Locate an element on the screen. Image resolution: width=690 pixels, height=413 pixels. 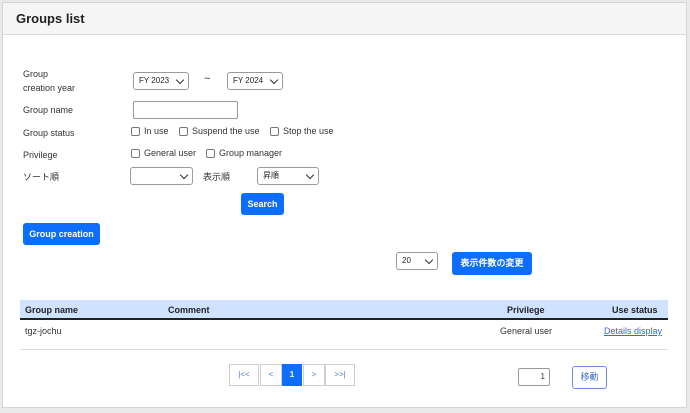
privilege-manager-label: Group manager is located at coordinates (251, 153).